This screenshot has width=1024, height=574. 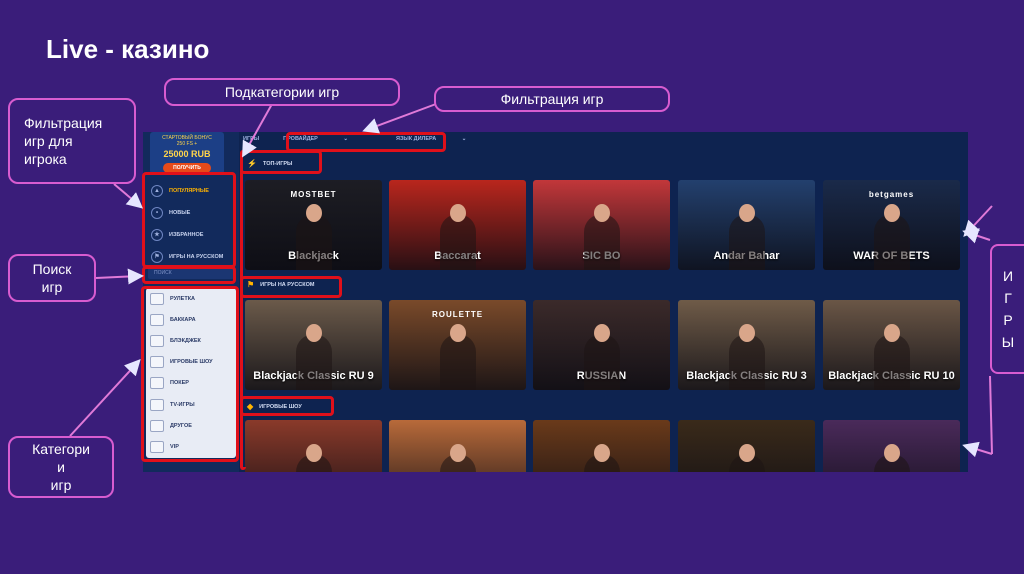 I want to click on chevron-down-icon: ⌄, so click(x=464, y=139).